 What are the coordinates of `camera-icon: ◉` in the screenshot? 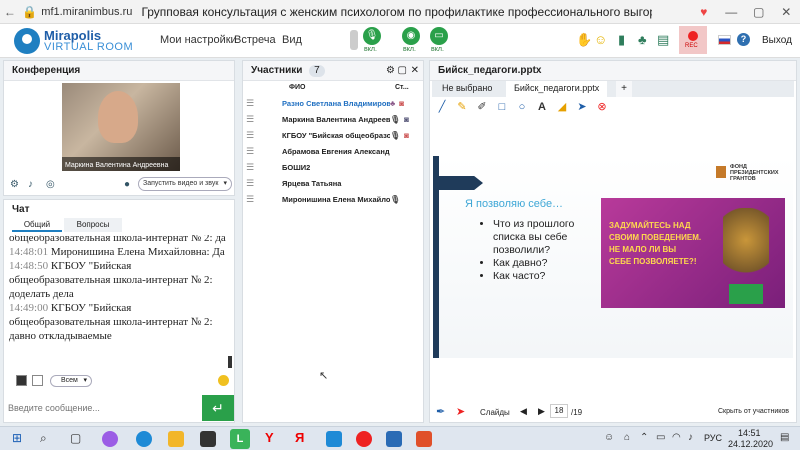 It's located at (411, 36).